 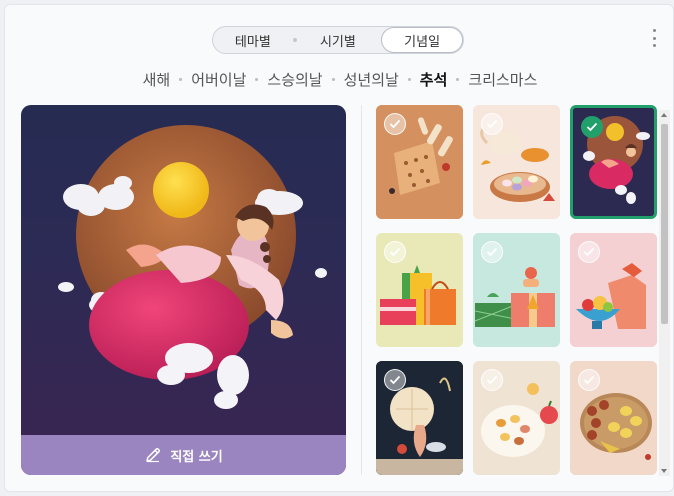 I want to click on write-directly-label: 직접 쓰기, so click(x=196, y=457).